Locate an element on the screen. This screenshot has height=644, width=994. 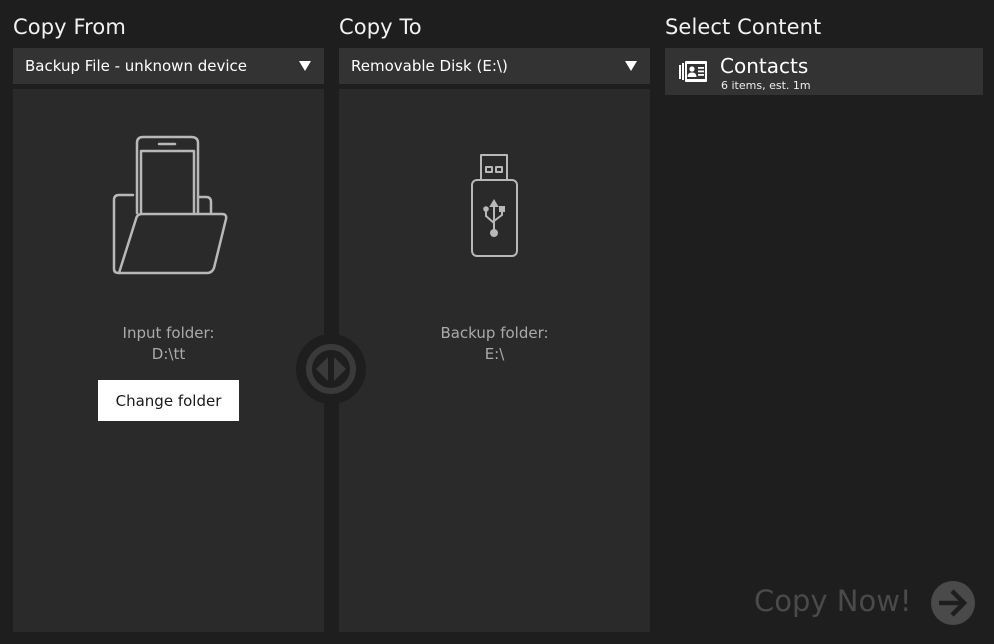
copy-from-dropdown: Backup File - unknown device is located at coordinates (168, 66).